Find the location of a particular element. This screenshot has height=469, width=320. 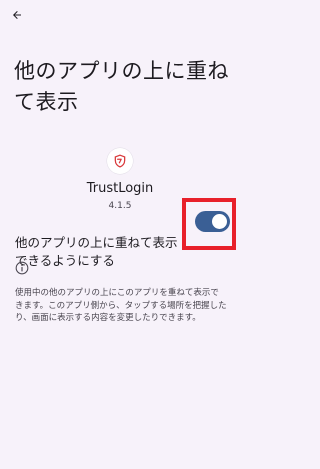

app-name: TrustLogin is located at coordinates (120, 188).